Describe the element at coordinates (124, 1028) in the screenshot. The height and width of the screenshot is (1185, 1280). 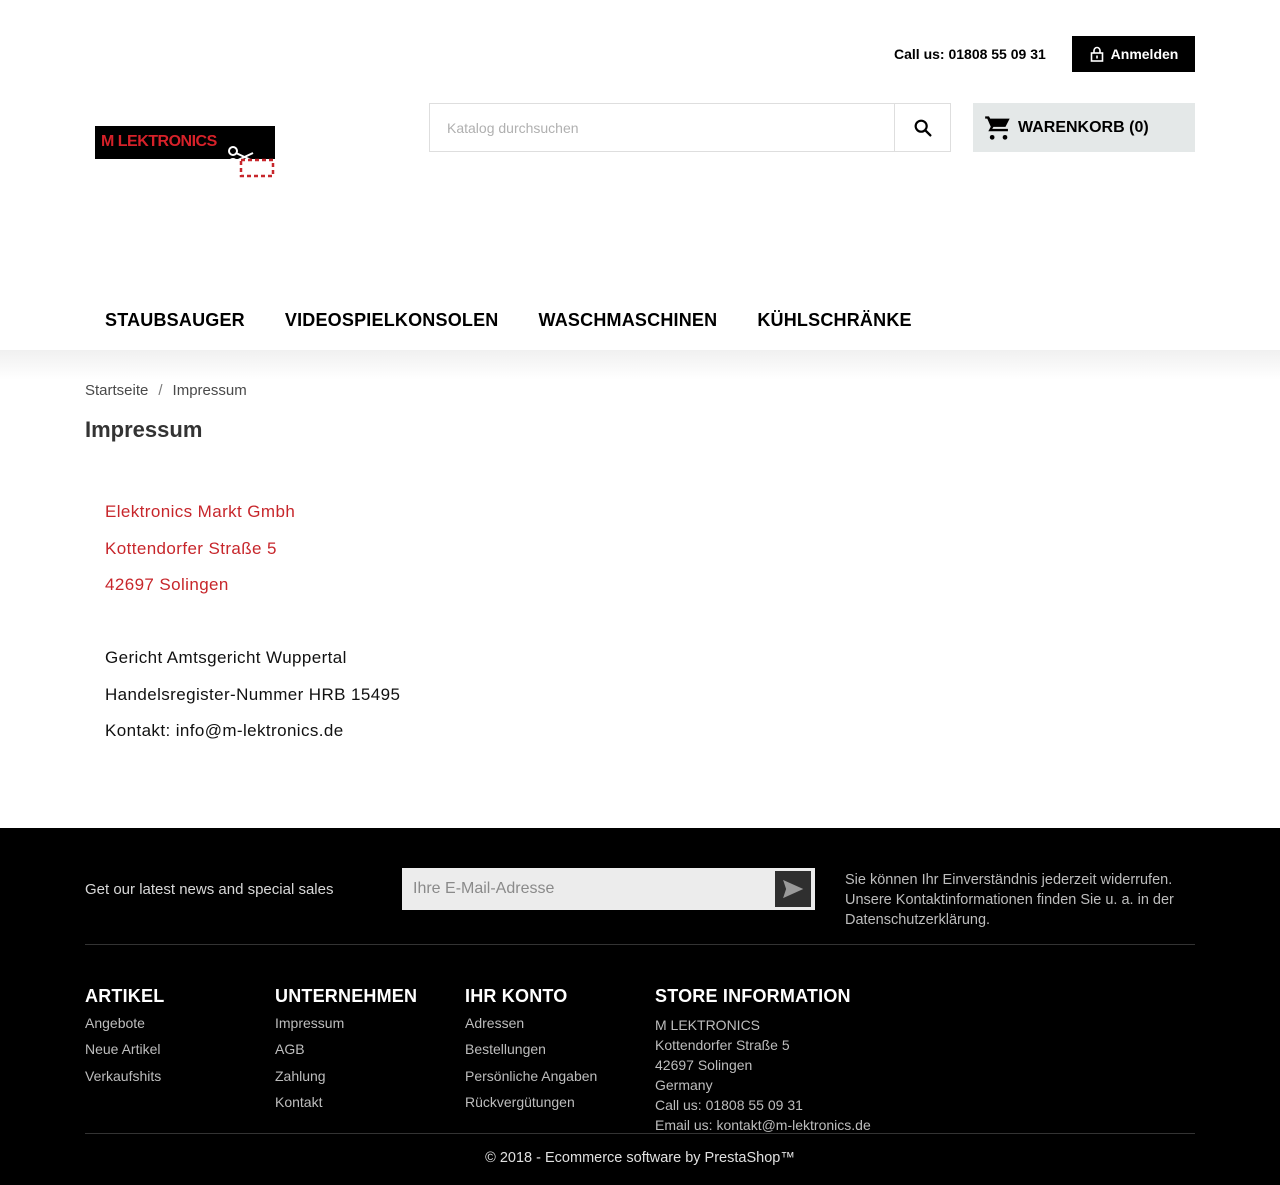
I see `footer-link-angebote: Angebote` at that location.